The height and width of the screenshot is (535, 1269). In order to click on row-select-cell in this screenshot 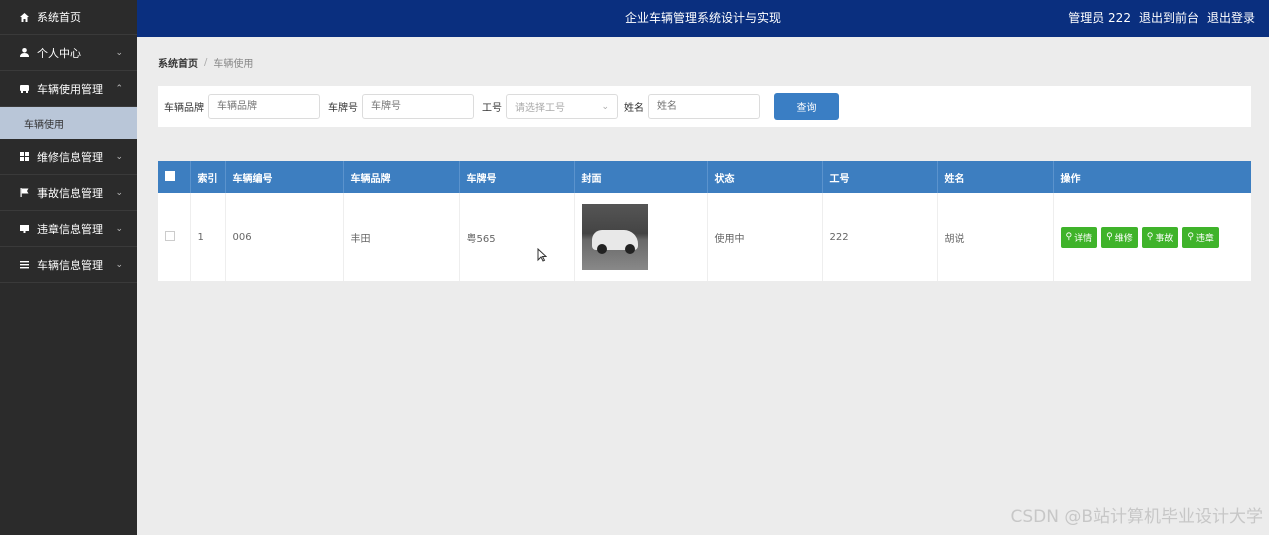, I will do `click(174, 237)`.